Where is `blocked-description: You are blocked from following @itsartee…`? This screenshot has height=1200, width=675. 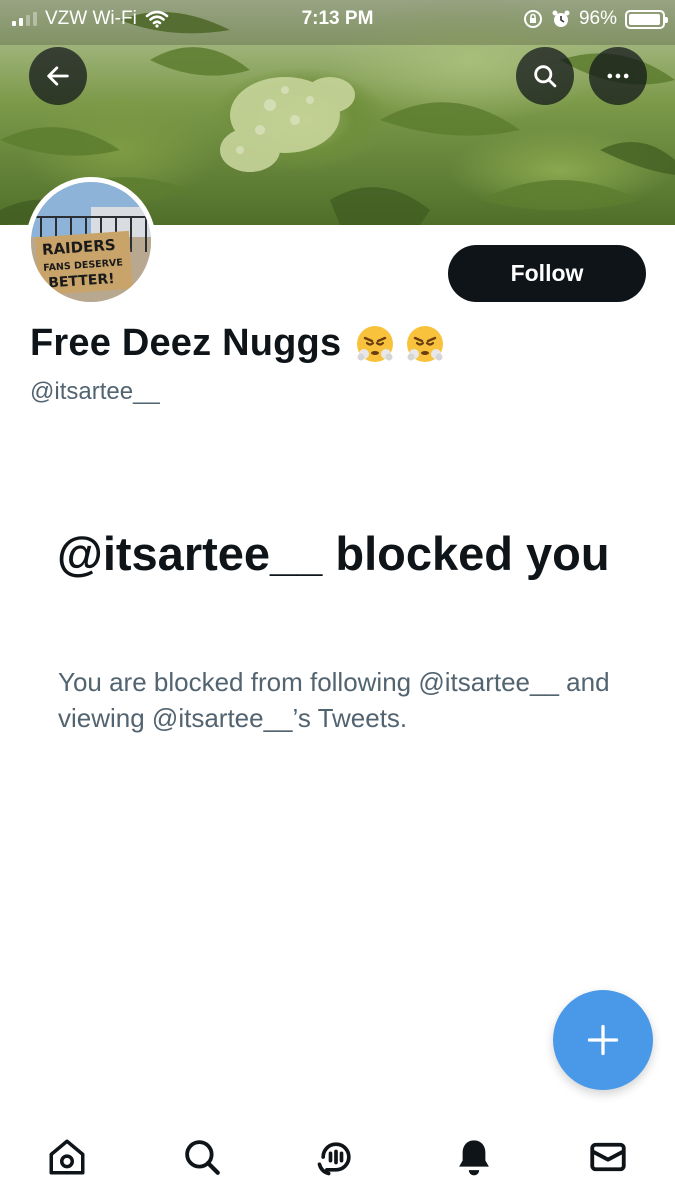 blocked-description: You are blocked from following @itsartee… is located at coordinates (334, 700).